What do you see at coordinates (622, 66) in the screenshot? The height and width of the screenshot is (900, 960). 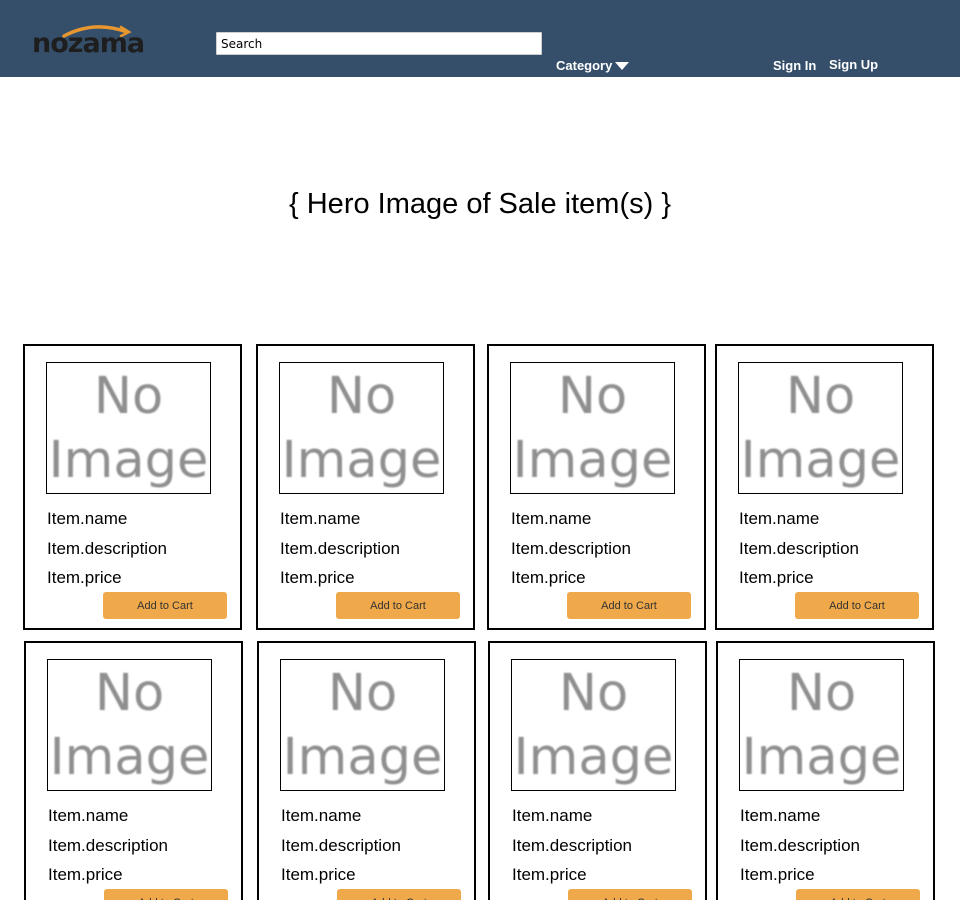 I see `caret-down-icon` at bounding box center [622, 66].